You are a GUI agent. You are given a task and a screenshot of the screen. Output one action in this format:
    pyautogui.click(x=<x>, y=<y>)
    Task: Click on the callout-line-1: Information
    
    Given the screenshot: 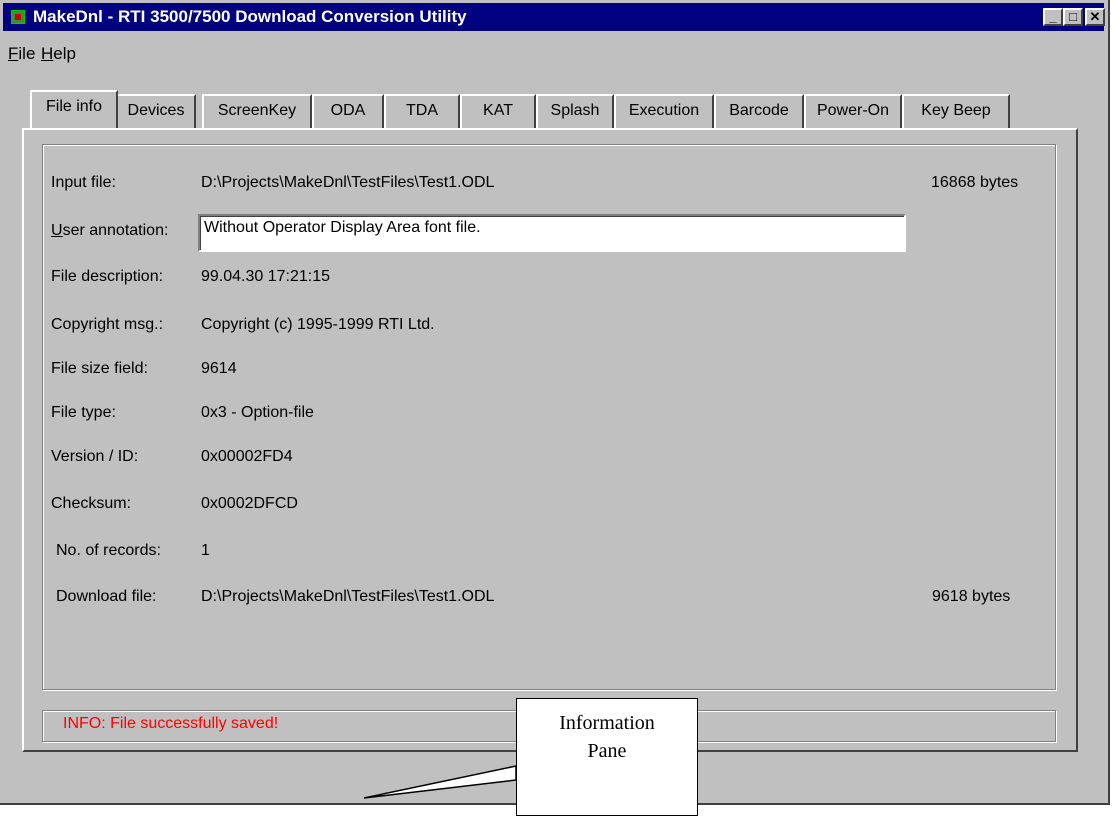 What is the action you would take?
    pyautogui.click(x=607, y=723)
    